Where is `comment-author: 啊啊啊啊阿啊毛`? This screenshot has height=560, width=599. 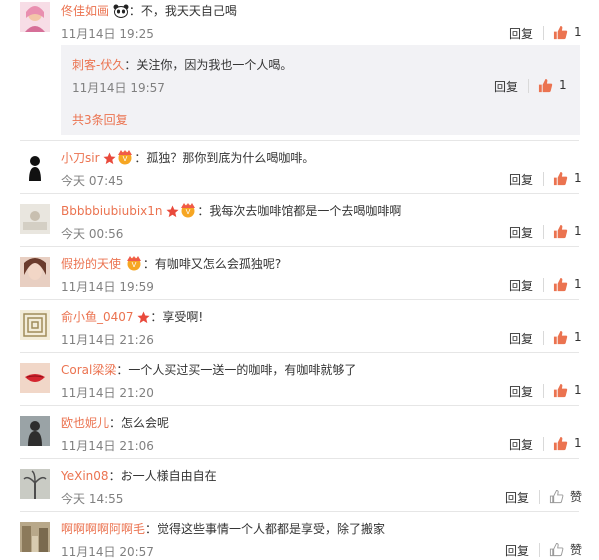 comment-author: 啊啊啊啊阿啊毛 is located at coordinates (103, 529).